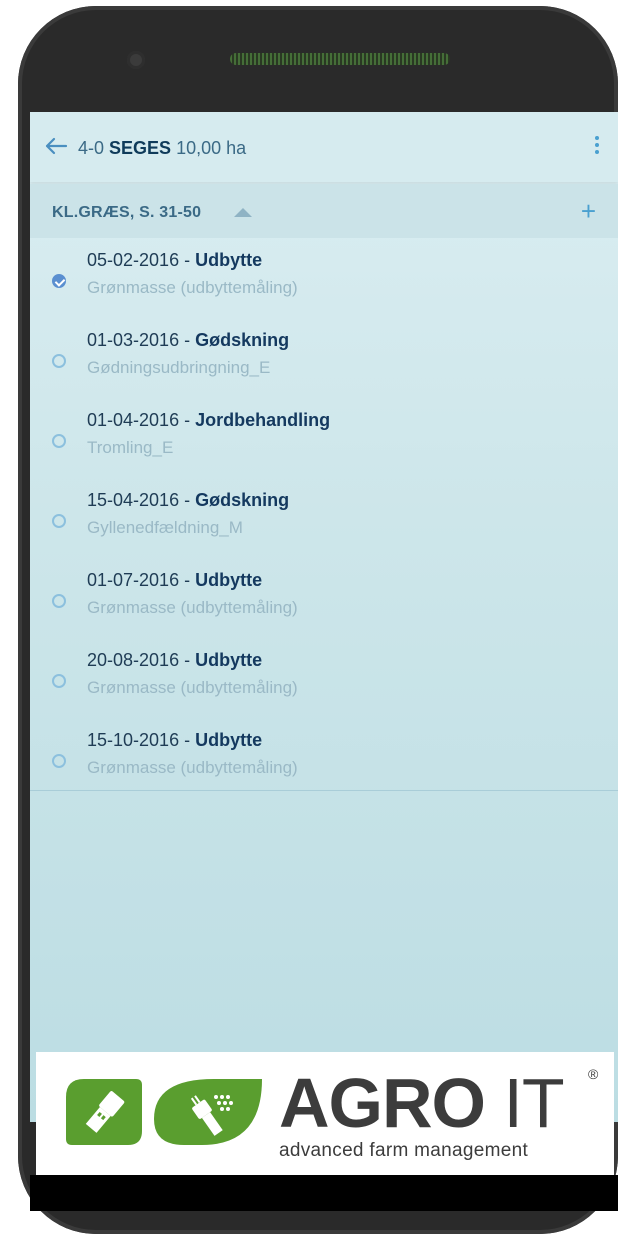 Image resolution: width=624 pixels, height=1237 pixels. Describe the element at coordinates (324, 448) in the screenshot. I see `list-item: 01-04-2016 - Jordbehandling Tromling_E` at that location.